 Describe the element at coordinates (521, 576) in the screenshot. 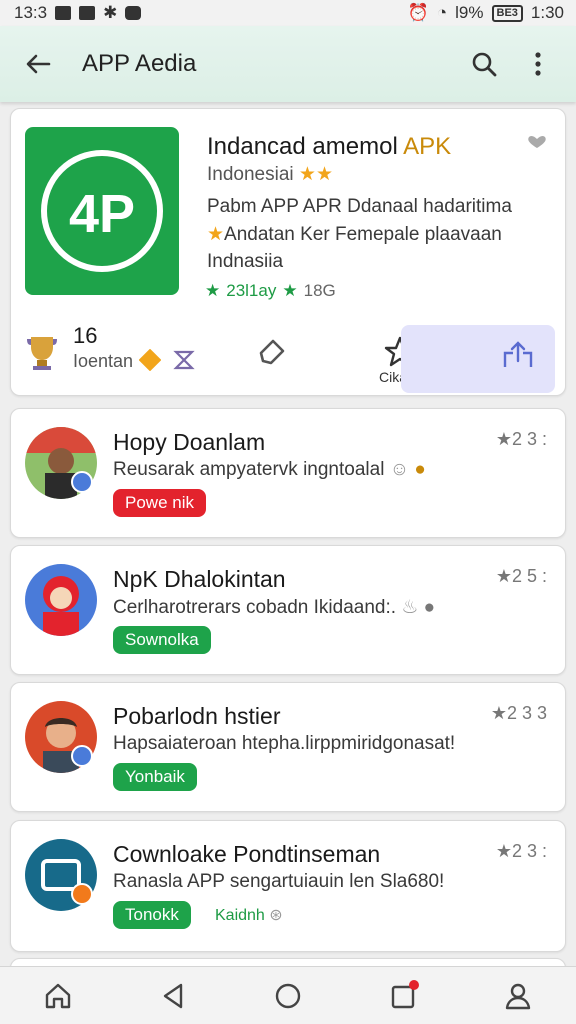

I see `item-rating: ★2 5 :` at that location.